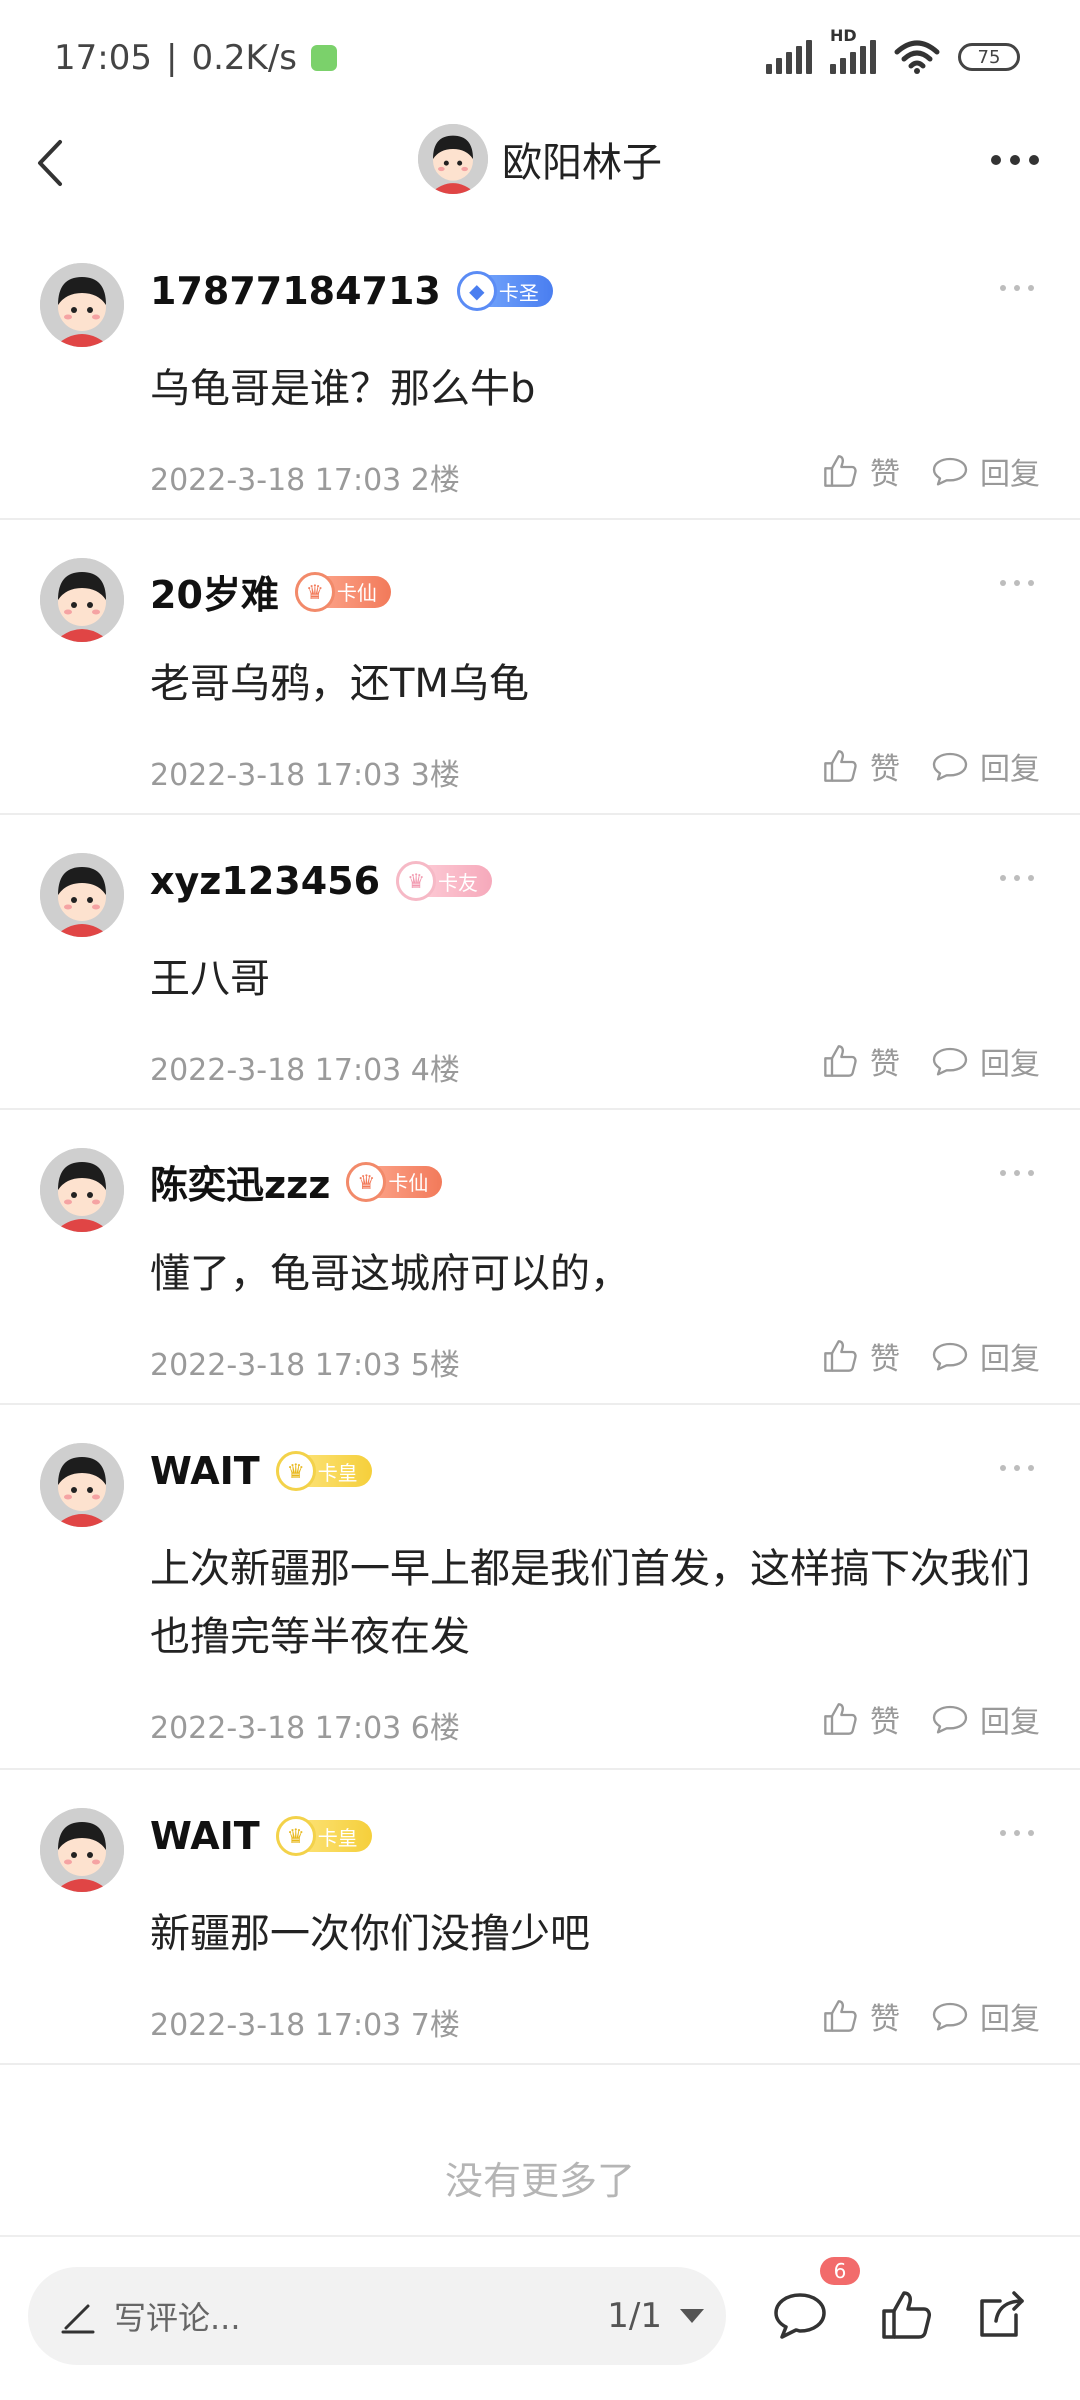  What do you see at coordinates (377, 2316) in the screenshot?
I see `comment-input: 写评论... 1/1` at bounding box center [377, 2316].